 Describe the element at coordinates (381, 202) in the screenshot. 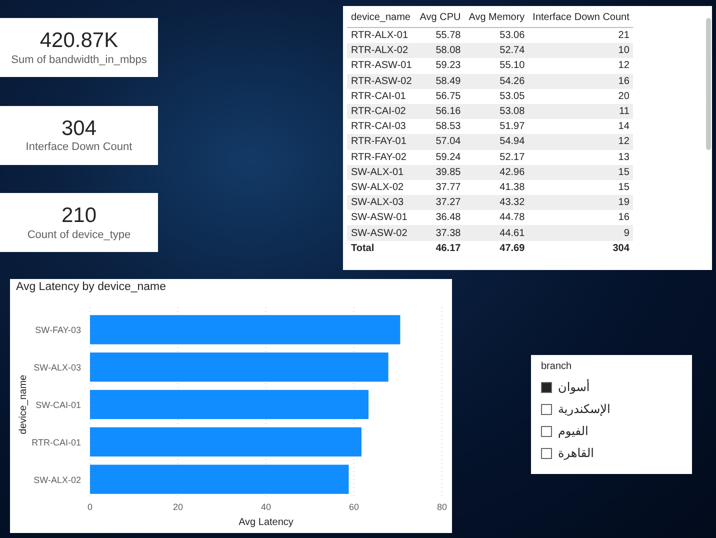

I see `table-cell: SW-ALX-03` at that location.